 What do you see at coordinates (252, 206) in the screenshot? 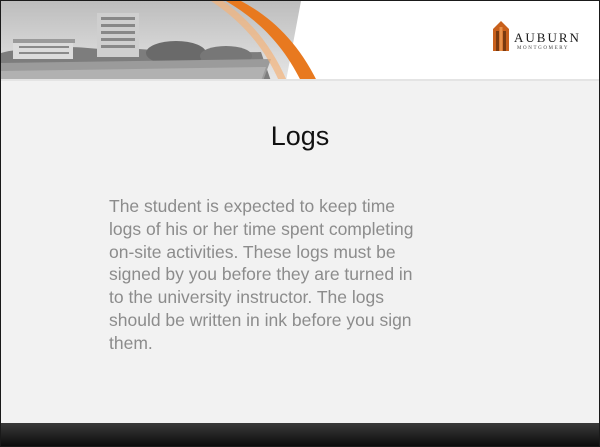
I see `body-line: The student is expected to keep time` at bounding box center [252, 206].